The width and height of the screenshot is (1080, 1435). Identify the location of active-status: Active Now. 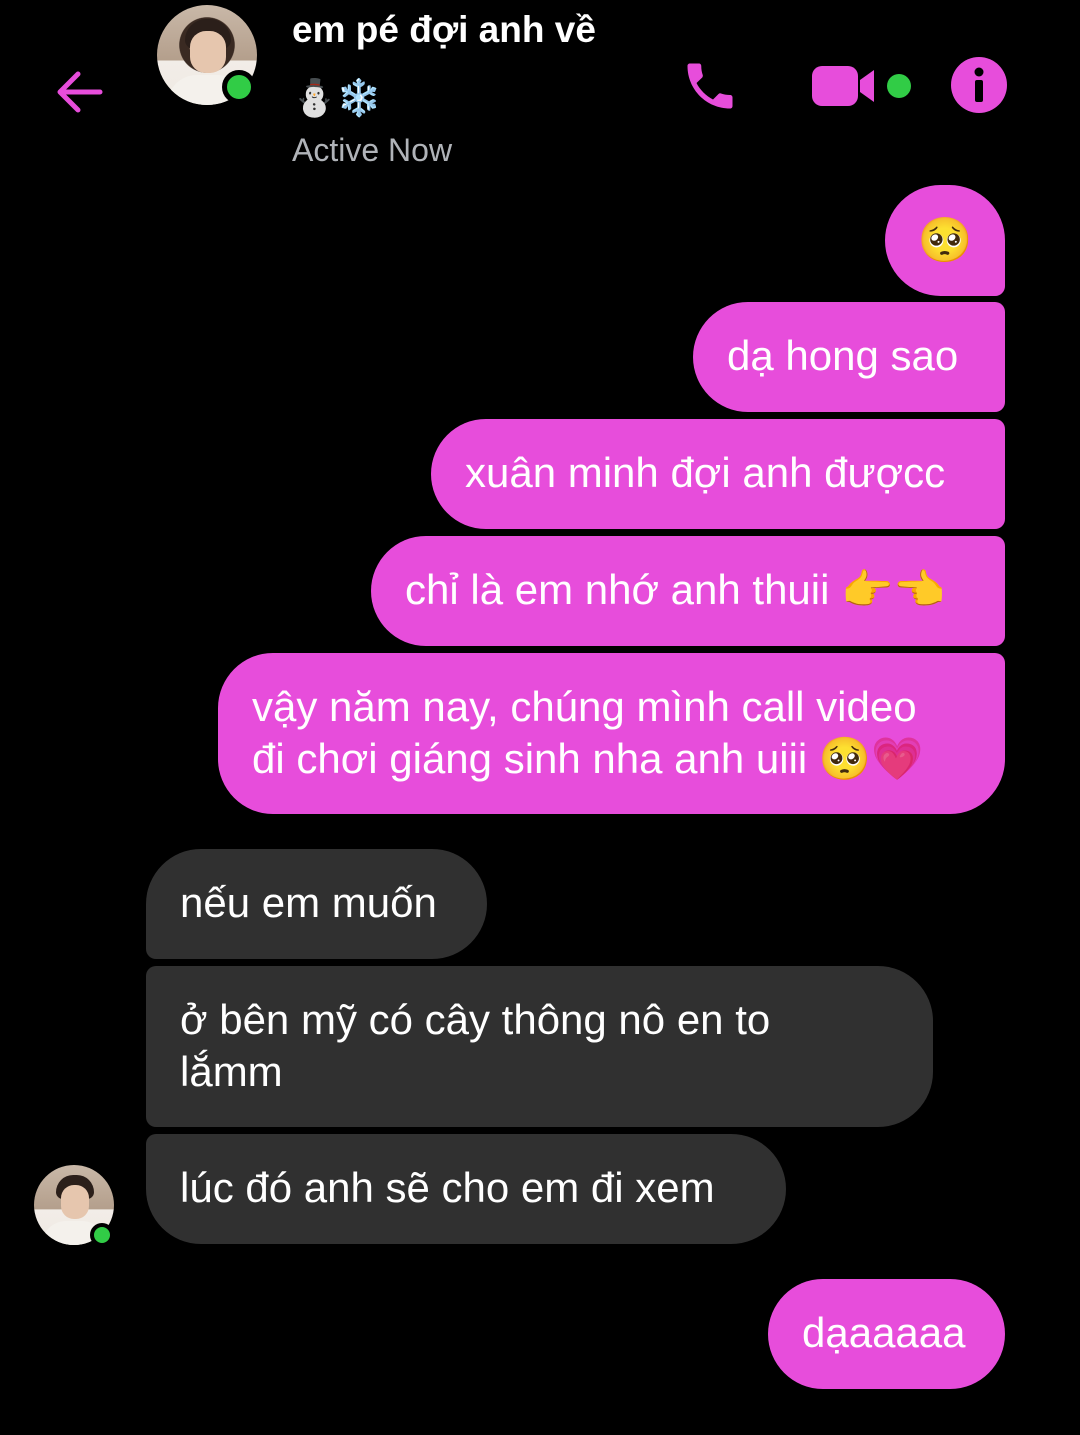
(372, 150).